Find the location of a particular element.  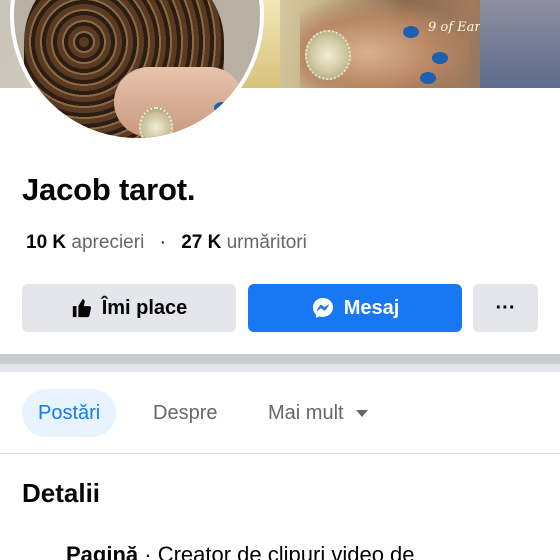

thumbs-up-icon is located at coordinates (81, 308).